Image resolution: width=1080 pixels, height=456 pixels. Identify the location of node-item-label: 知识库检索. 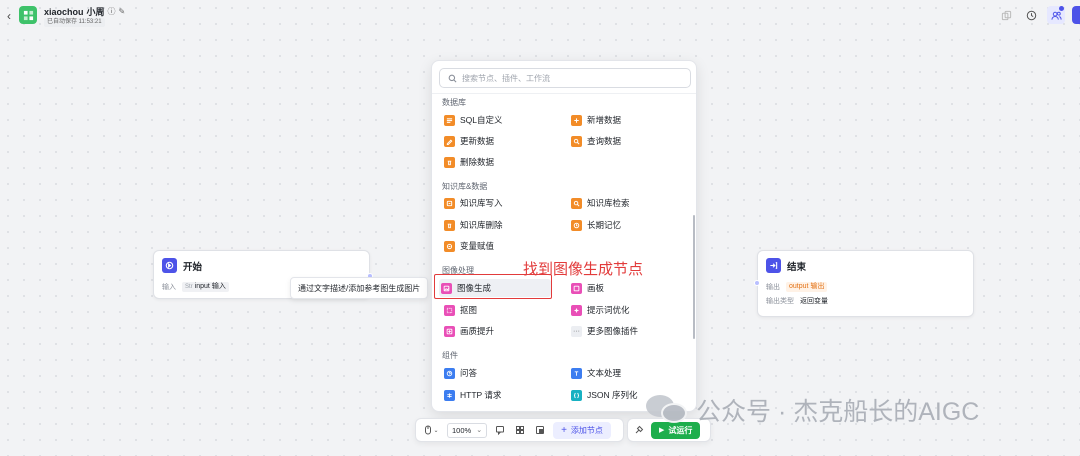
(608, 203).